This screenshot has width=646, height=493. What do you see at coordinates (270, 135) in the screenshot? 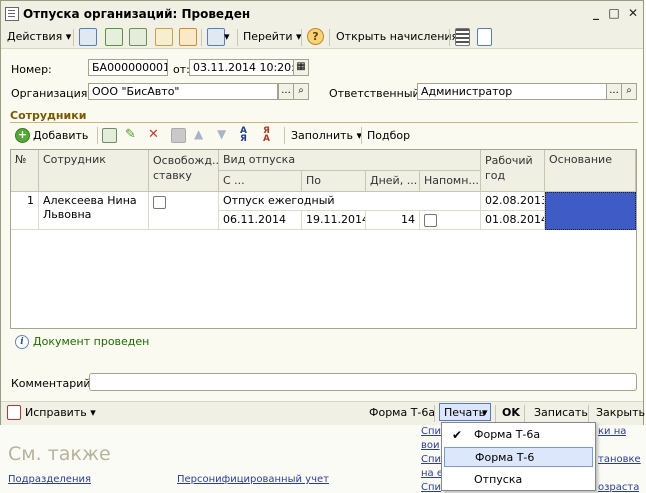
I see `sort-desc-icon: ЯА` at bounding box center [270, 135].